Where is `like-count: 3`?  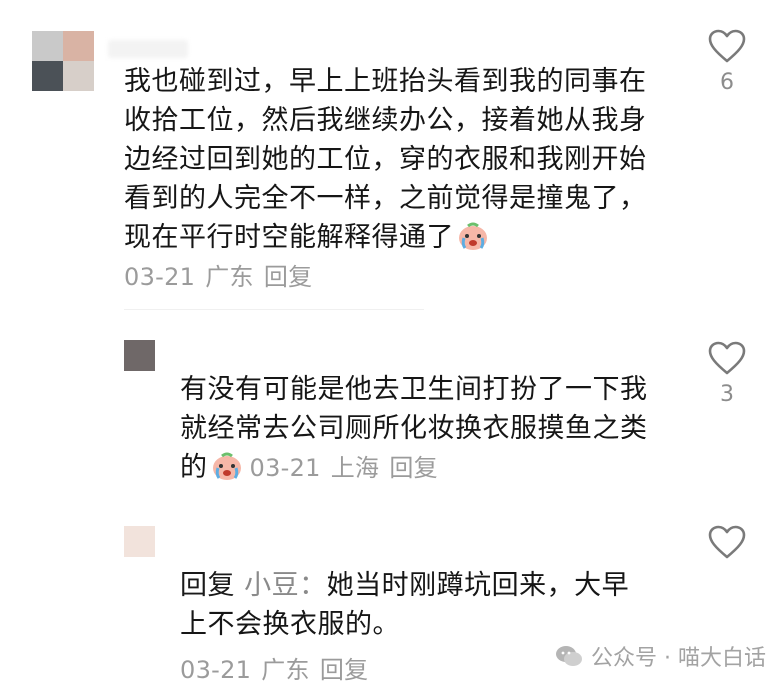
like-count: 3 is located at coordinates (727, 394).